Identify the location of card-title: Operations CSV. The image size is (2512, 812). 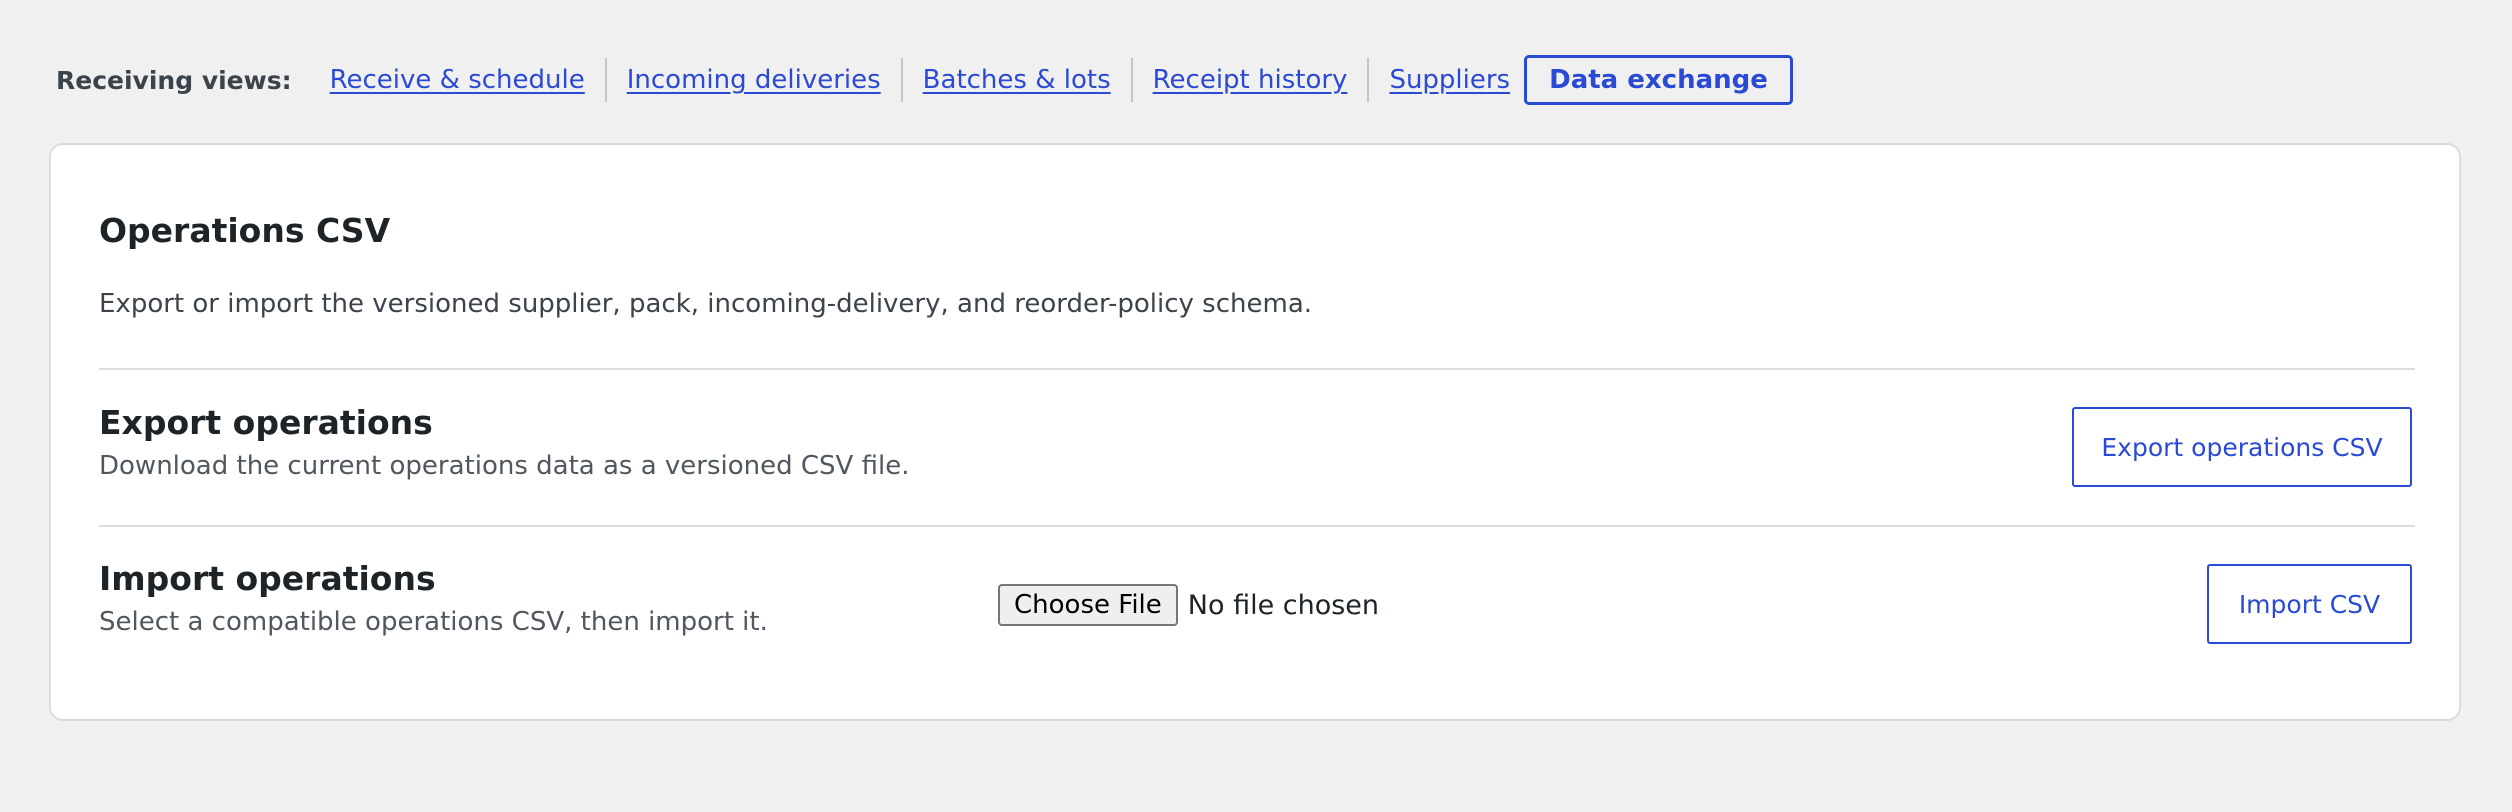
(245, 230).